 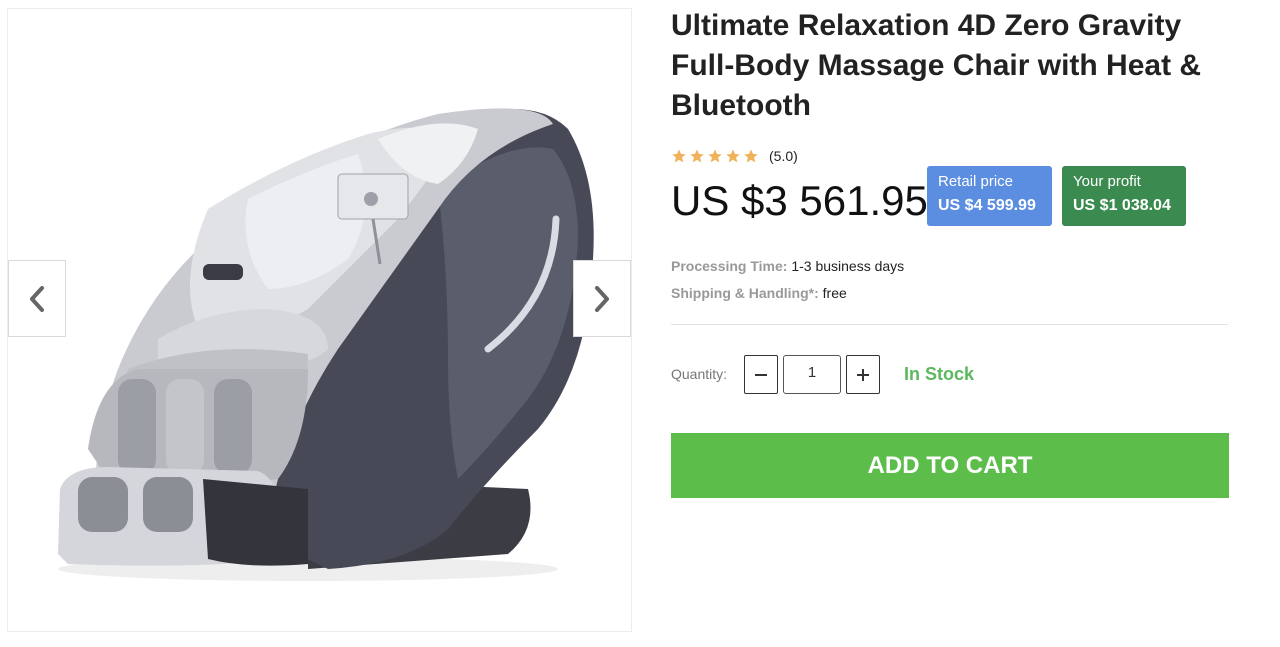 What do you see at coordinates (699, 374) in the screenshot?
I see `quantity-label: Quantity:` at bounding box center [699, 374].